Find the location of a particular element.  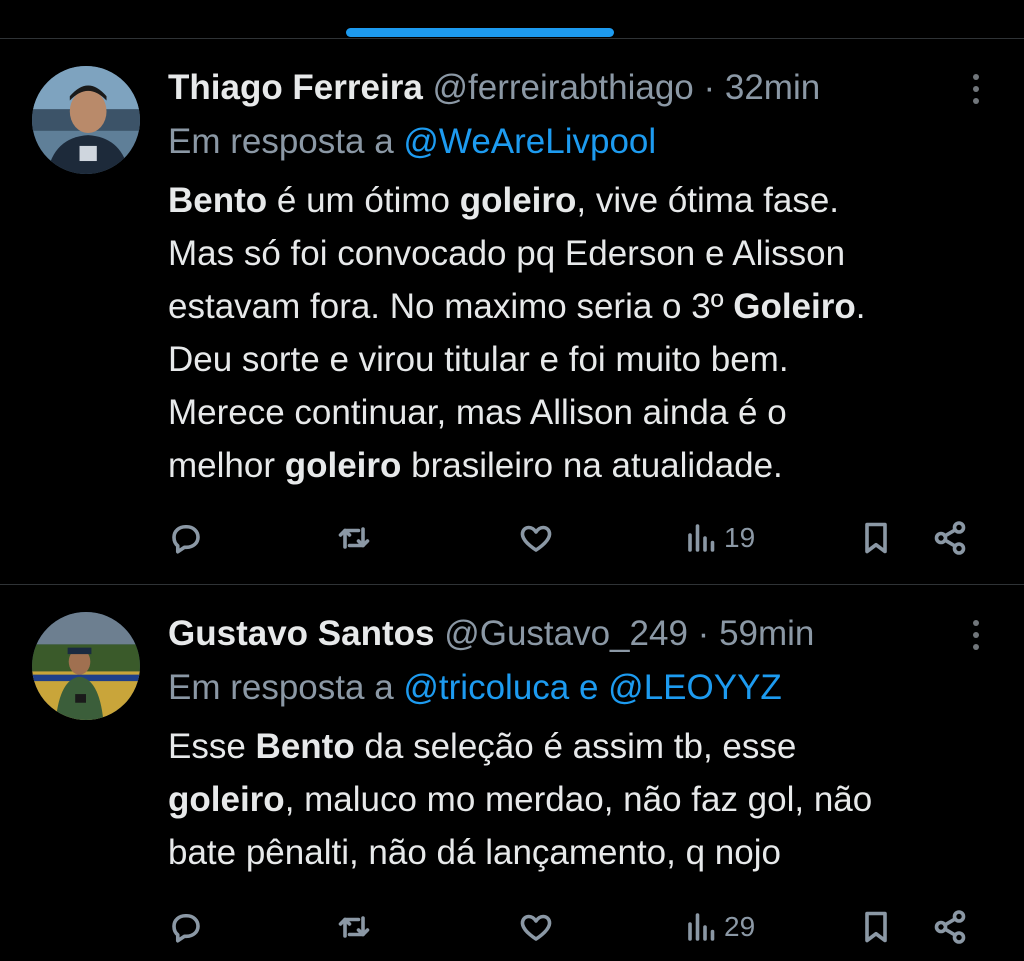

tweet-header: Gustavo Santos @Gustavo_249 · 59min is located at coordinates (546, 634).